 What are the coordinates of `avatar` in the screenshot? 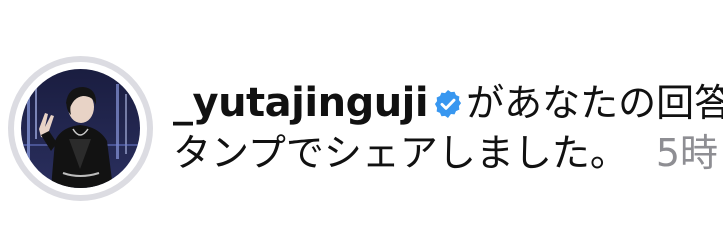 It's located at (80, 128).